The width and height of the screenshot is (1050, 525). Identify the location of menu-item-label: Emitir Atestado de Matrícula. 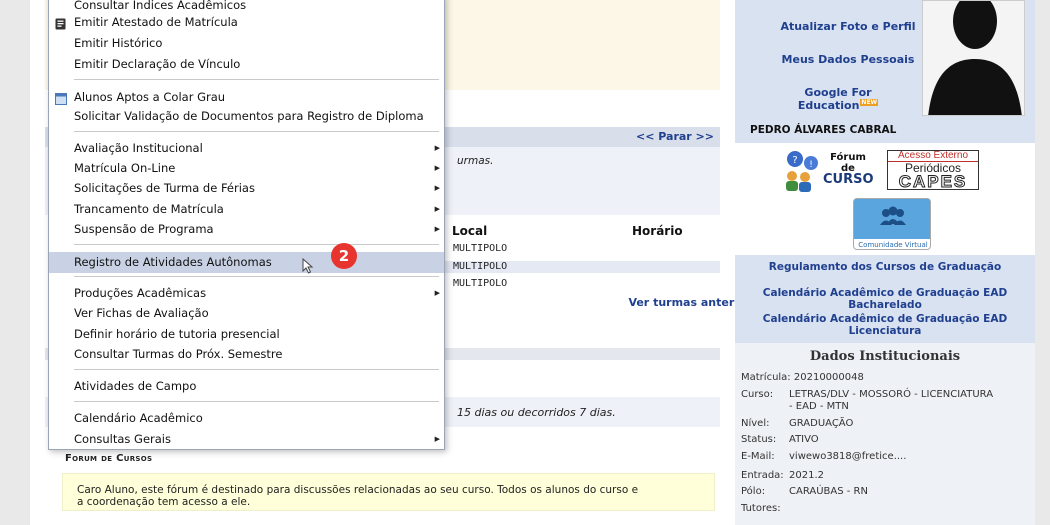
(156, 22).